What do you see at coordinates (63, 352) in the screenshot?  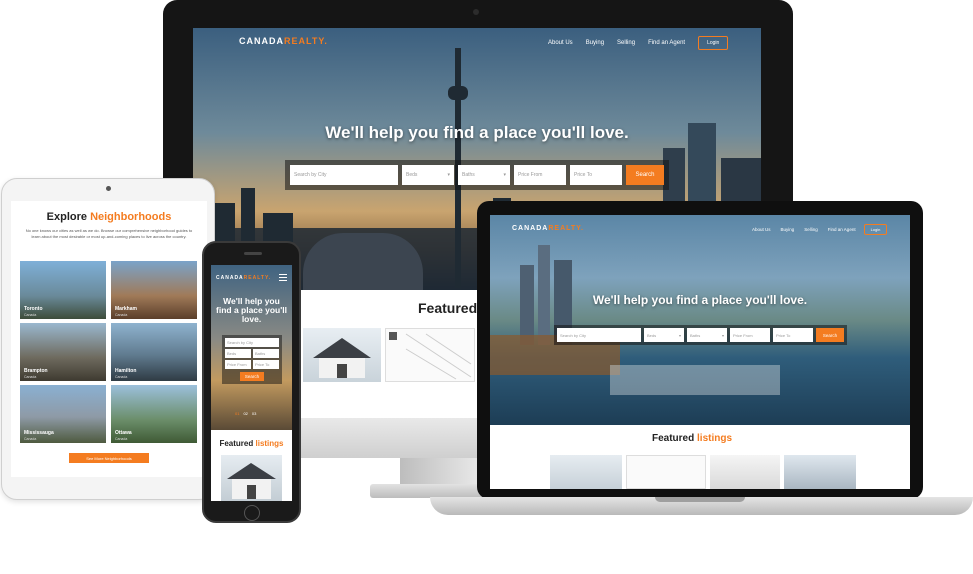 I see `neighborhood-tile-brampton: Brampton Canada` at bounding box center [63, 352].